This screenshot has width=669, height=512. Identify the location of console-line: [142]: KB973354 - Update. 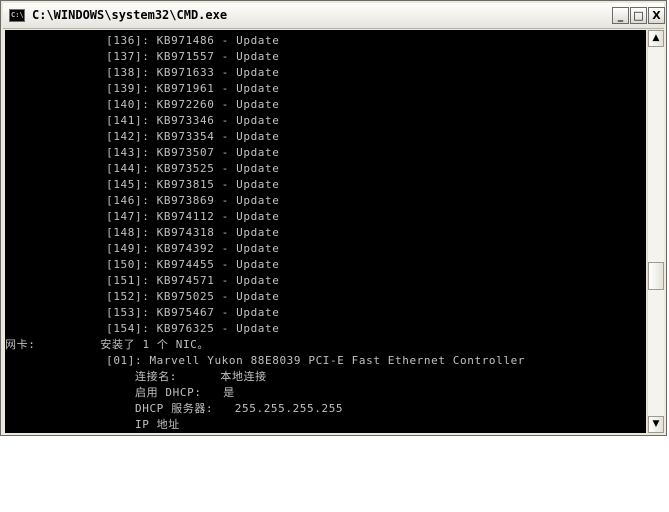
(142, 136).